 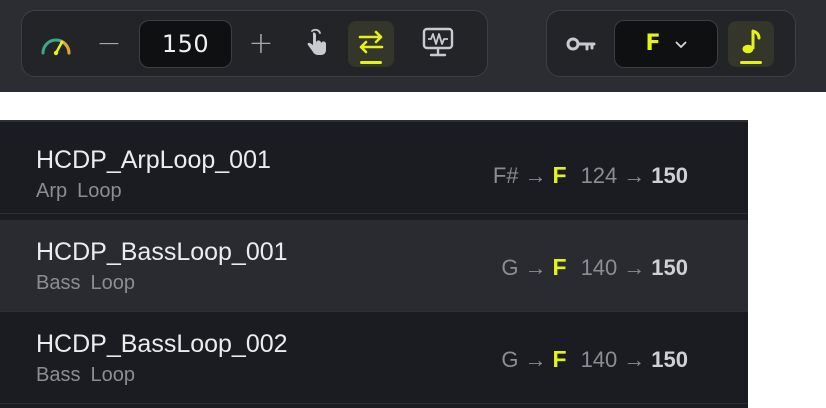 I want to click on tap-tempo-button, so click(x=316, y=44).